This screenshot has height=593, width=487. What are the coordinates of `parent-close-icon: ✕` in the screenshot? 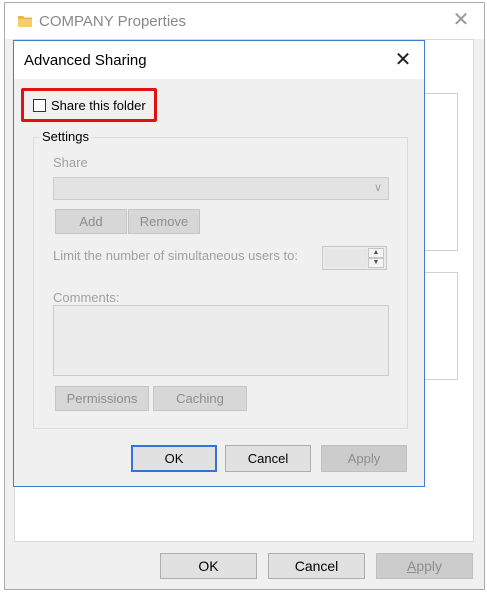 It's located at (461, 20).